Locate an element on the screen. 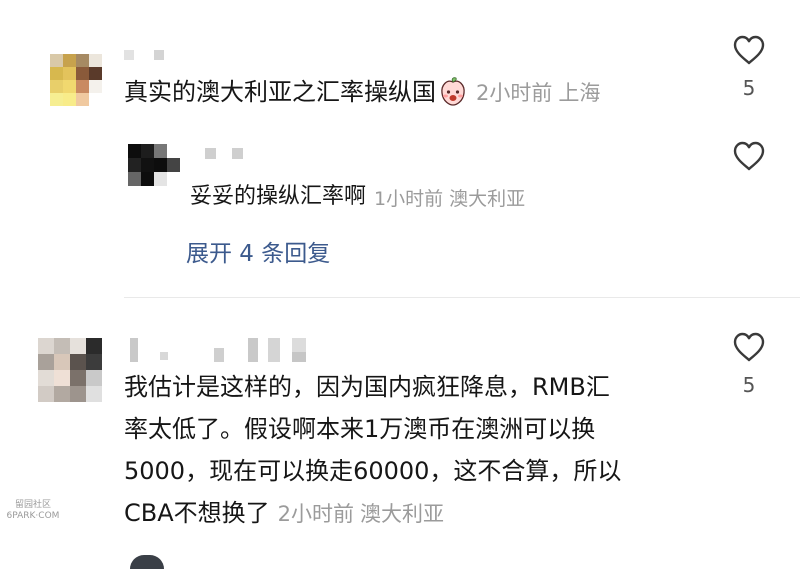  comment-text: 真实的澳大利亚之汇率操纵国 is located at coordinates (280, 92).